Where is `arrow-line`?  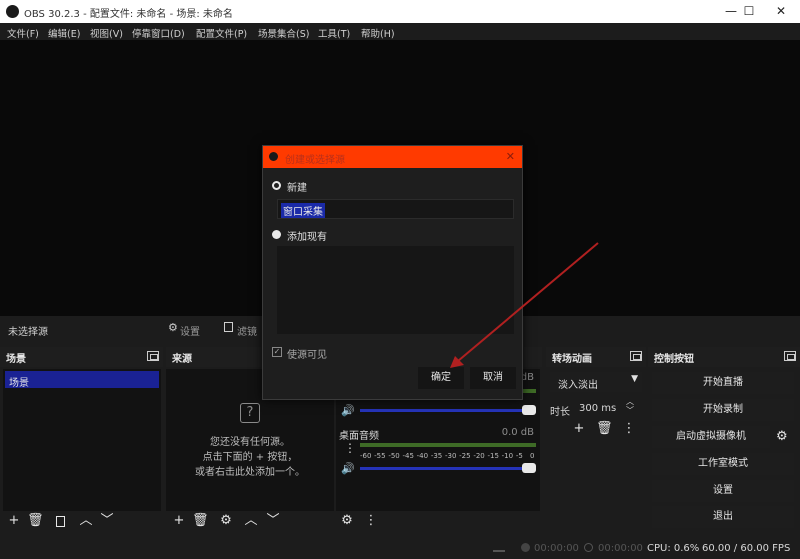 arrow-line is located at coordinates (528, 302).